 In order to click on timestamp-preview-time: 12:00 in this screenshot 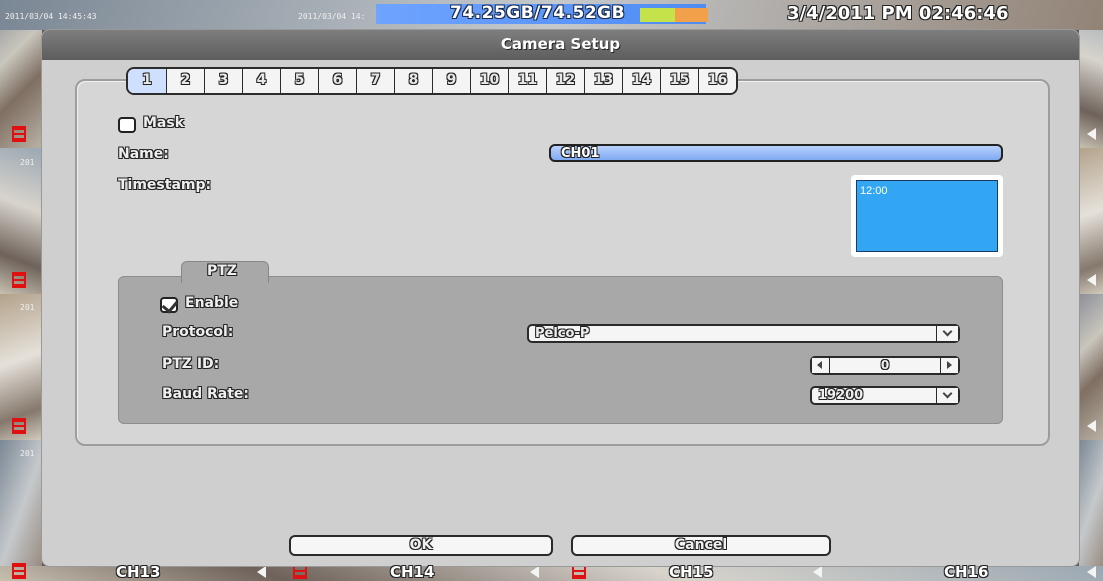, I will do `click(874, 191)`.